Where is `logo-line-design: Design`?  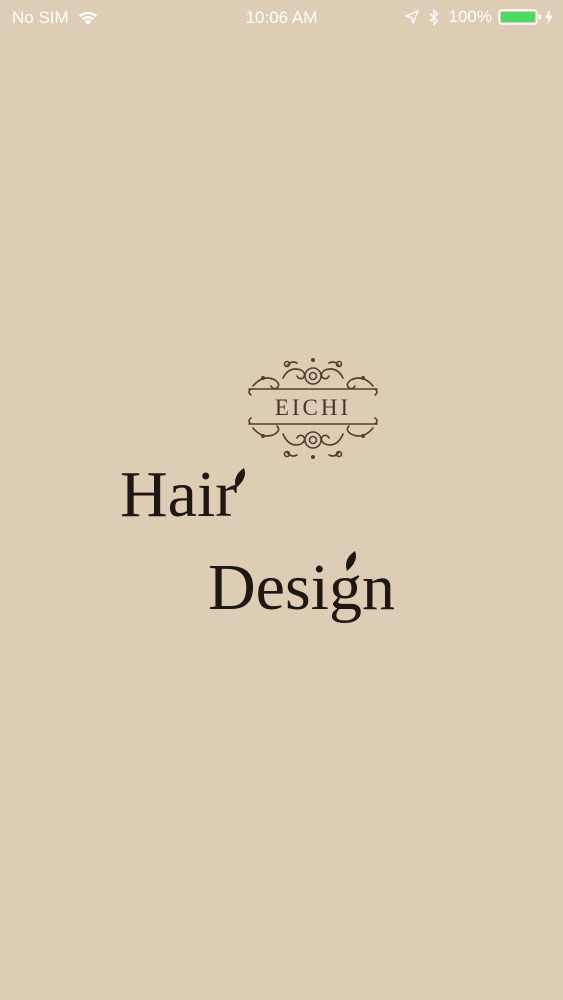
logo-line-design: Design is located at coordinates (301, 587).